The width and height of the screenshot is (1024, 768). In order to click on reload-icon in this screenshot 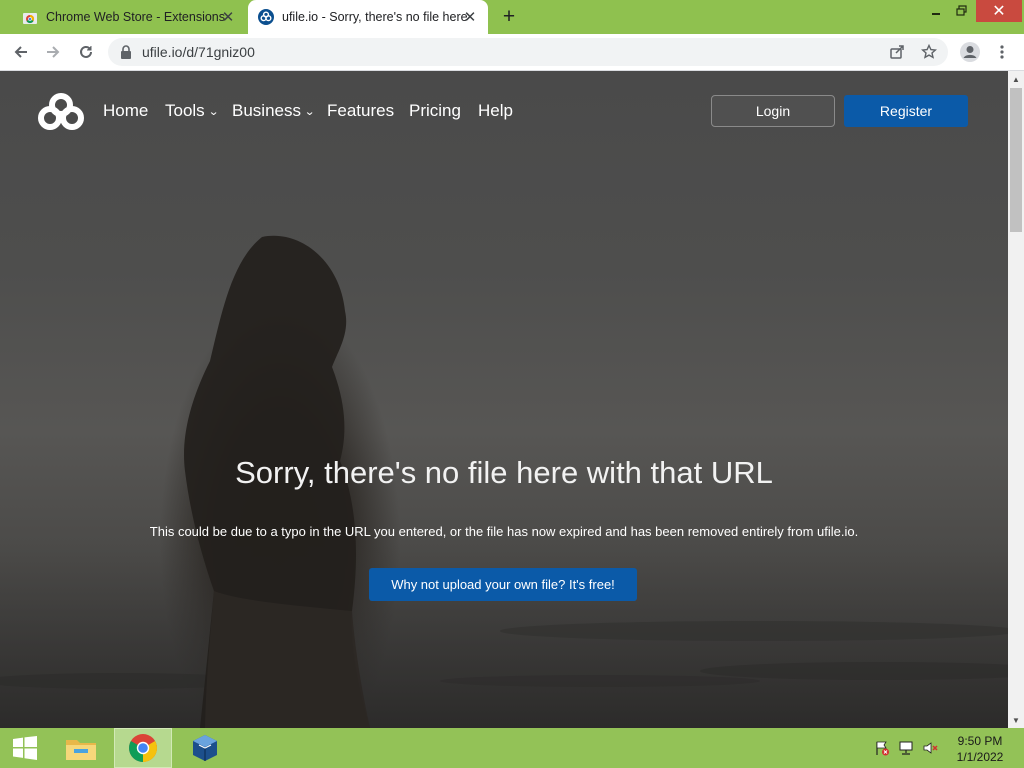, I will do `click(86, 51)`.